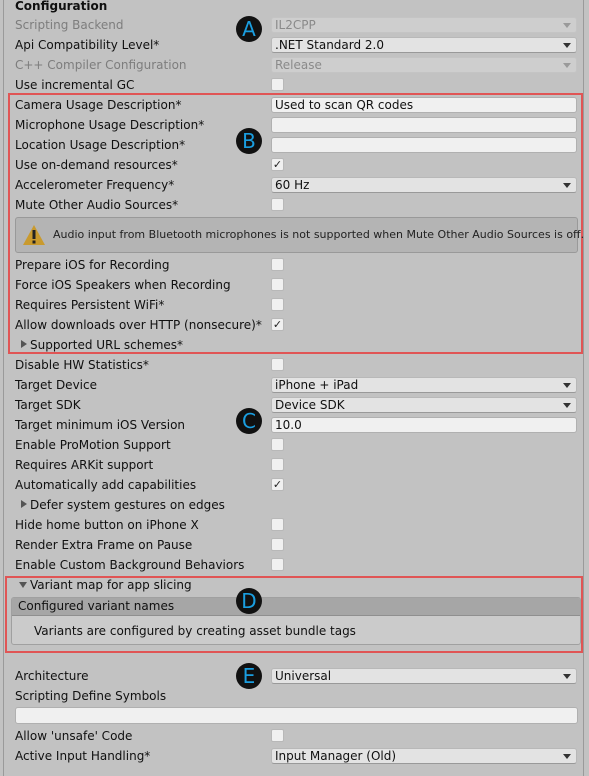  Describe the element at coordinates (48, 405) in the screenshot. I see `label: Target SDK` at that location.